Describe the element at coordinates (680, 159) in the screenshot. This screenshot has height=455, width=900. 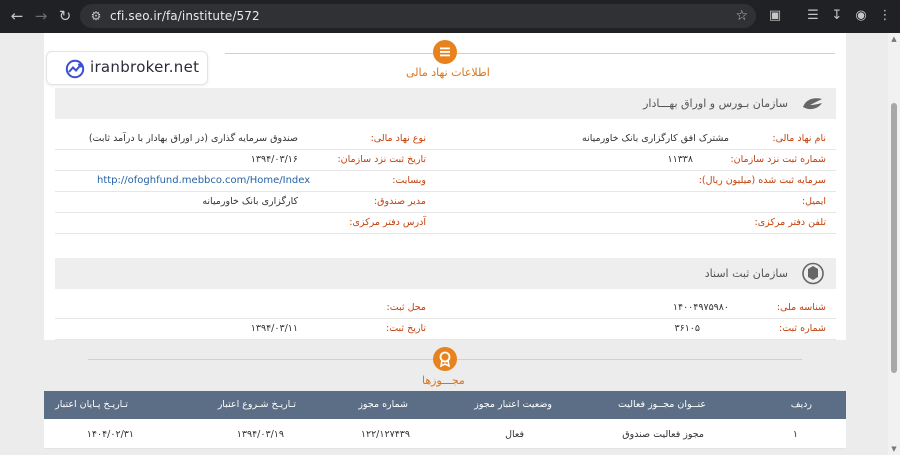
I see `field-value: ۱۱۳۳۸` at that location.